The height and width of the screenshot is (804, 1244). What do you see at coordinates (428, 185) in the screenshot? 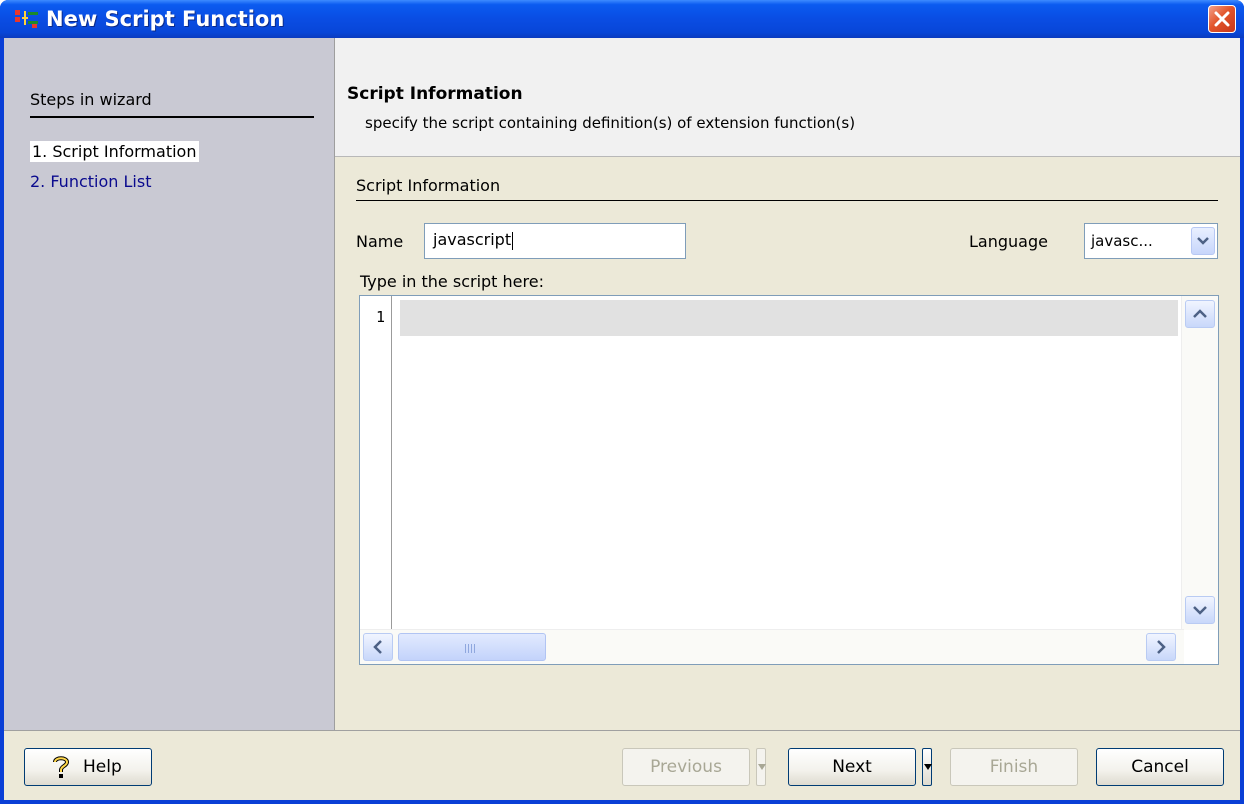
I see `section-title: Script Information` at bounding box center [428, 185].